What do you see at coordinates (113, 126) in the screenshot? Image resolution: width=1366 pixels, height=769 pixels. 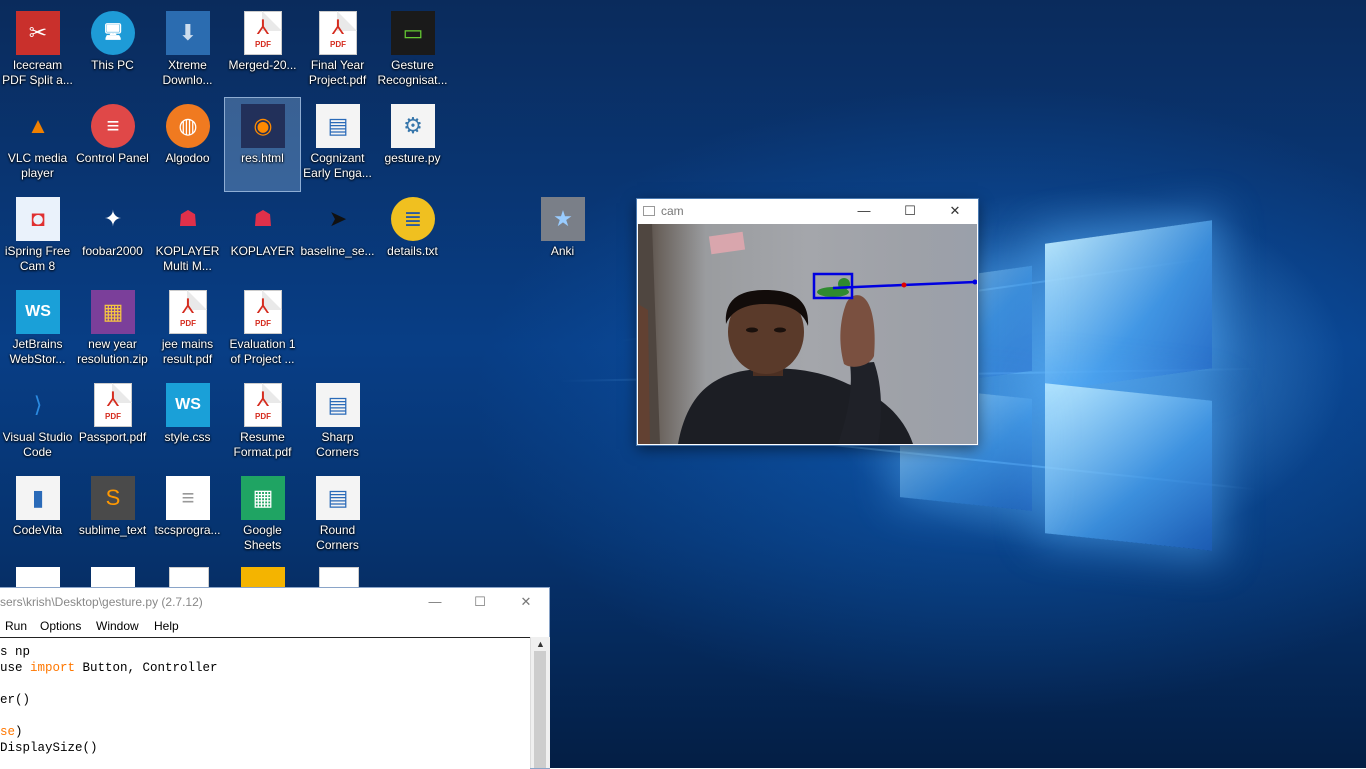 I see `control-panel-icon: ≡` at bounding box center [113, 126].